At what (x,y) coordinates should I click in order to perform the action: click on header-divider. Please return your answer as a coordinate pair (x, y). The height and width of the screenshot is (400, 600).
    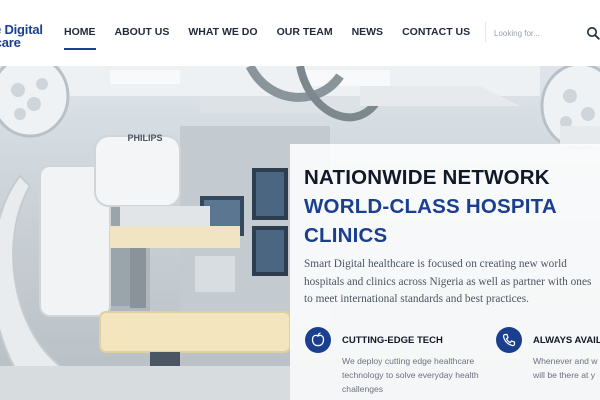
    Looking at the image, I should click on (485, 32).